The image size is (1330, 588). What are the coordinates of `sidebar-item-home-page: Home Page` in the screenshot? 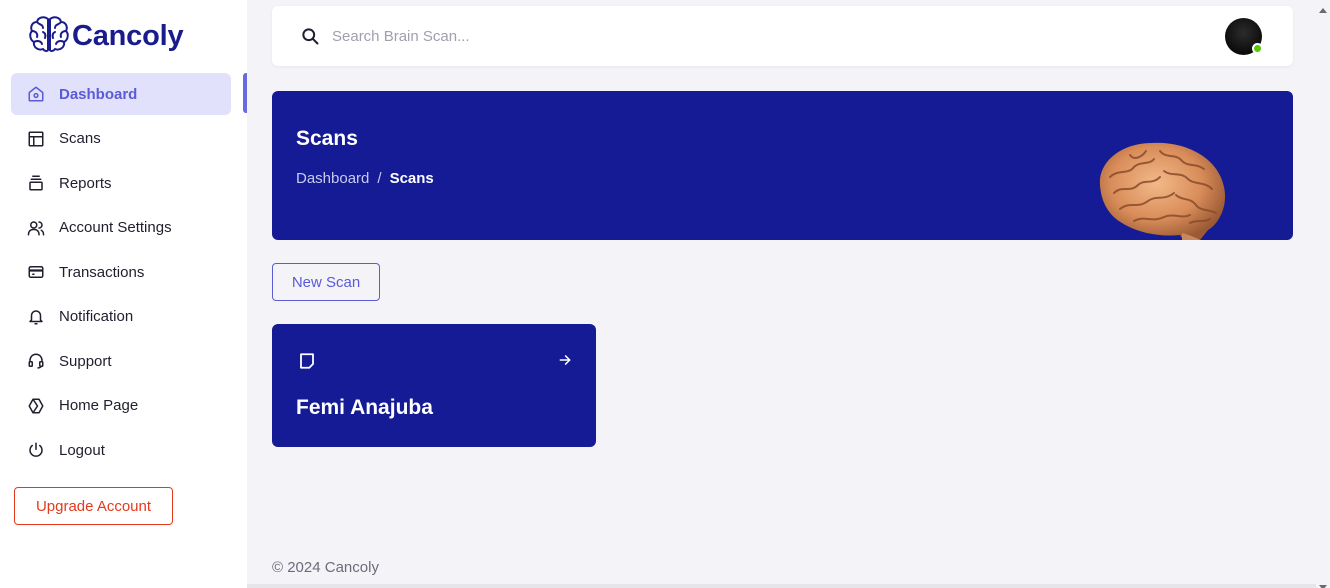 It's located at (121, 406).